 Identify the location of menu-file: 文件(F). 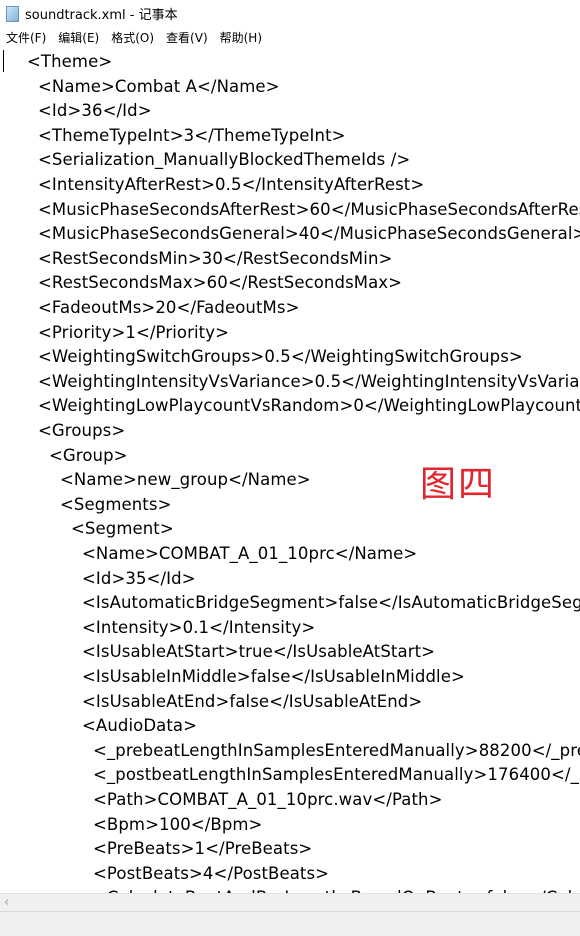
(26, 37).